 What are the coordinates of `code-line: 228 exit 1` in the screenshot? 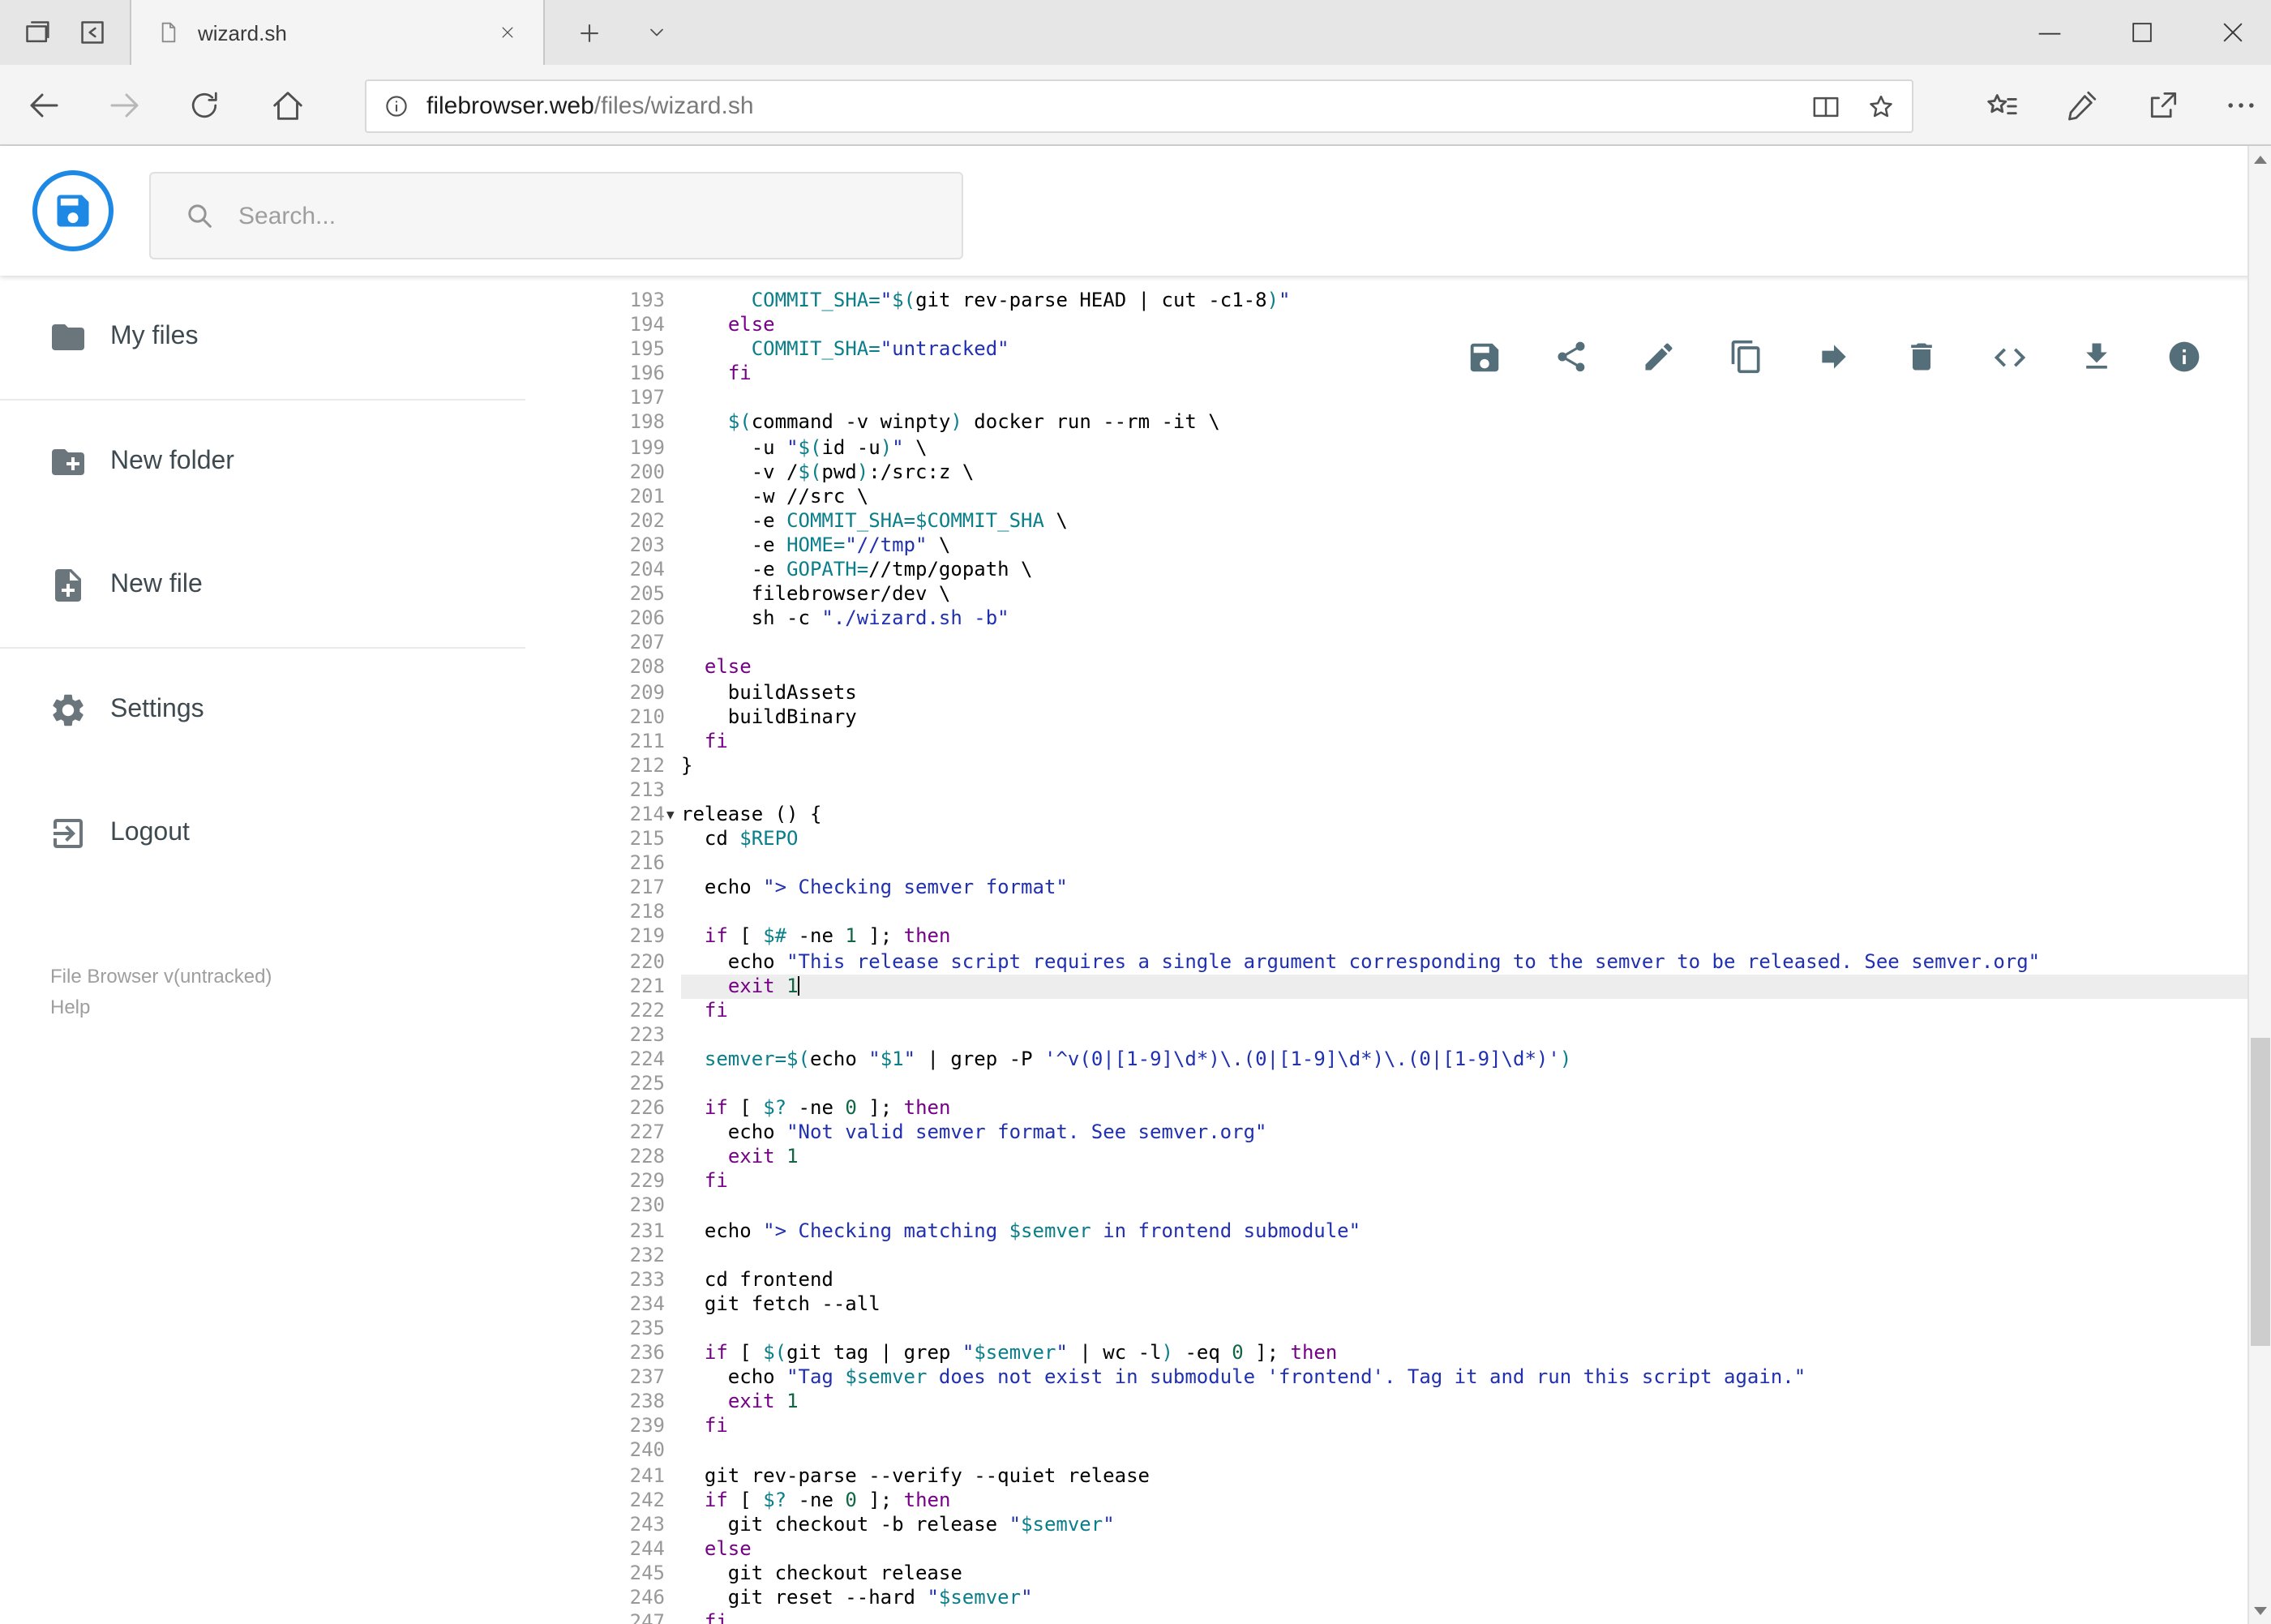 It's located at (1416, 1158).